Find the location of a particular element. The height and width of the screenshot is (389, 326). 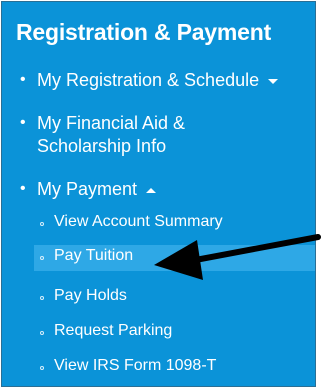

menu-item-label: My Payment is located at coordinates (87, 189).